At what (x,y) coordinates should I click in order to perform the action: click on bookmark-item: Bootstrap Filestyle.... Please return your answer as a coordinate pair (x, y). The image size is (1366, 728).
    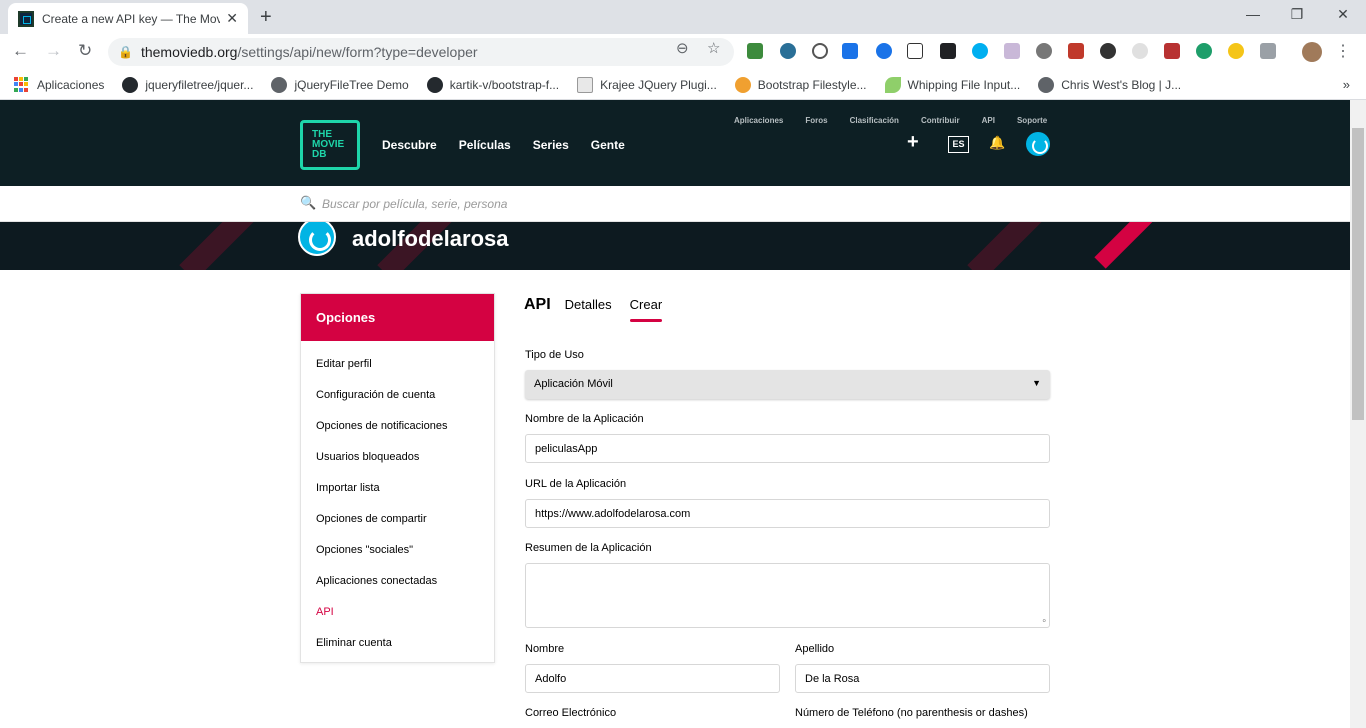
    Looking at the image, I should click on (800, 84).